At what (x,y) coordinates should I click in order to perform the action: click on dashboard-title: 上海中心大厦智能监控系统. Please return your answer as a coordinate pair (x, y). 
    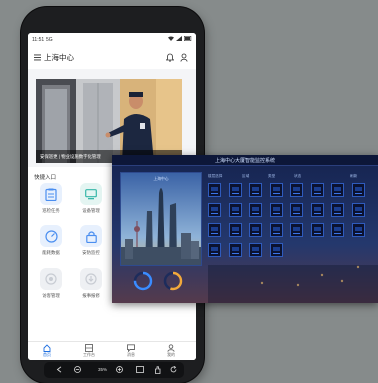
    Looking at the image, I should click on (244, 161).